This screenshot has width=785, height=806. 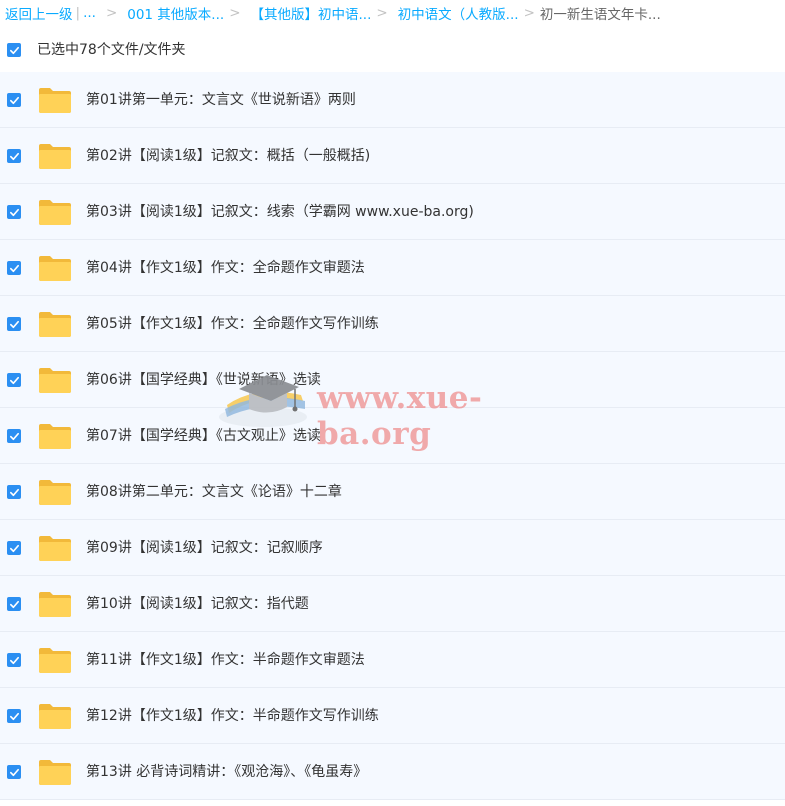 What do you see at coordinates (392, 492) in the screenshot?
I see `file-row: 第08讲第二单元：文言文《论语》十二章` at bounding box center [392, 492].